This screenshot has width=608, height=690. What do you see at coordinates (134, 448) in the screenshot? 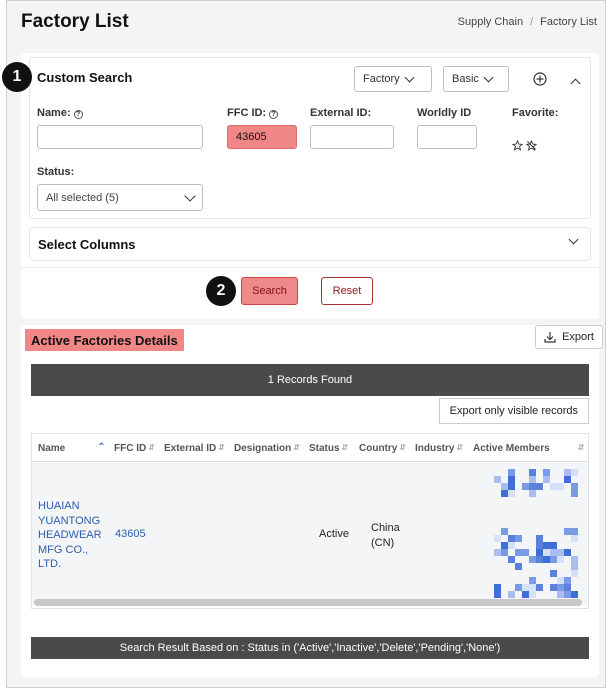
I see `column-header-ffc-id: FFC ID ⇵` at bounding box center [134, 448].